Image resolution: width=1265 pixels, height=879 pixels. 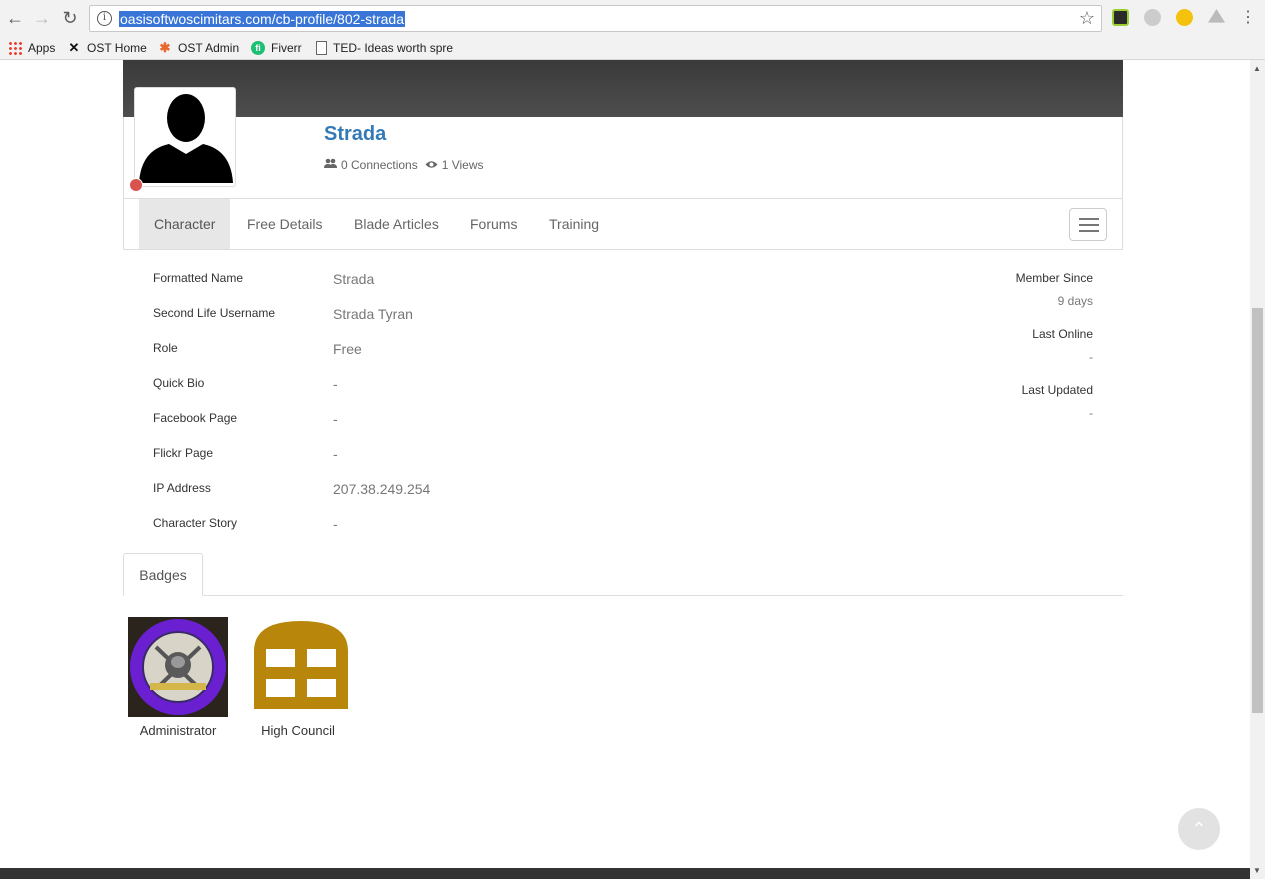 What do you see at coordinates (214, 313) in the screenshot?
I see `field-label-sl-username: Second Life Username` at bounding box center [214, 313].